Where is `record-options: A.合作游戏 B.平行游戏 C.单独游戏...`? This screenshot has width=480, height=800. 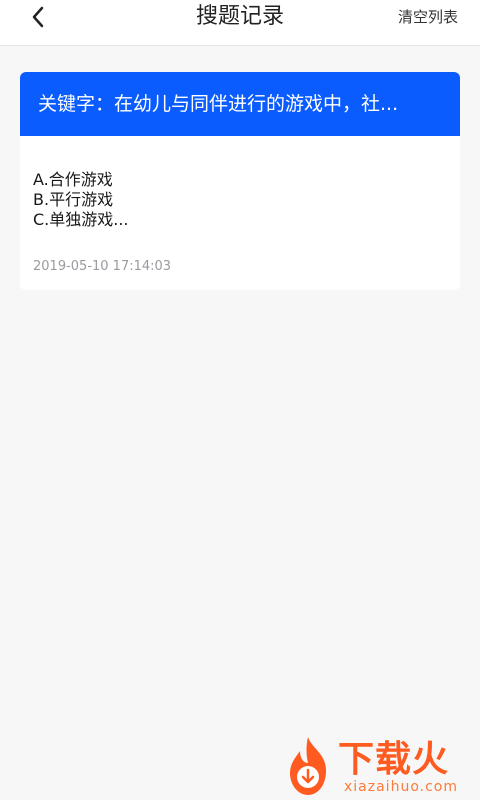 record-options: A.合作游戏 B.平行游戏 C.单独游戏... is located at coordinates (81, 200).